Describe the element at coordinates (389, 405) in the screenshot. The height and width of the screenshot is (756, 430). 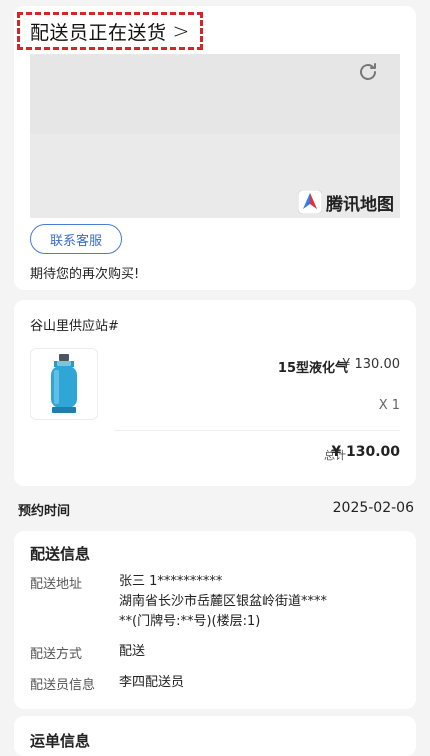
I see `product-quantity: X 1` at that location.